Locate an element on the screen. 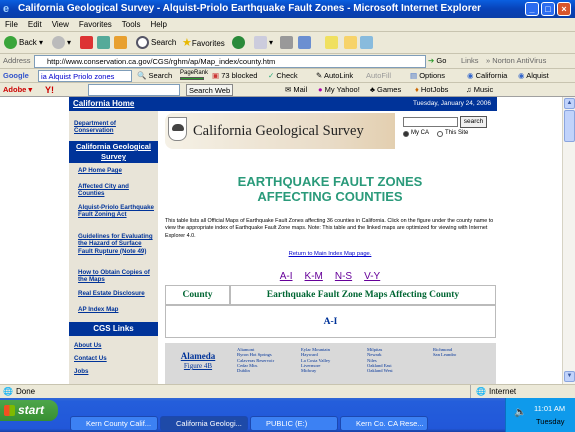 This screenshot has height=432, width=575. adobe-button: Adobe ▾ is located at coordinates (17, 90).